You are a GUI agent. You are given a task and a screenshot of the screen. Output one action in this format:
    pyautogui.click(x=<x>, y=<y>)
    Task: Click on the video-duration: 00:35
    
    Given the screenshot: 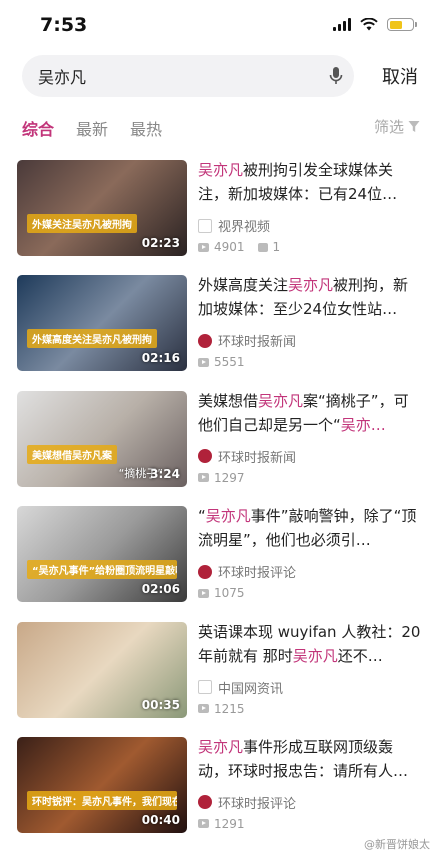 What is the action you would take?
    pyautogui.click(x=160, y=704)
    